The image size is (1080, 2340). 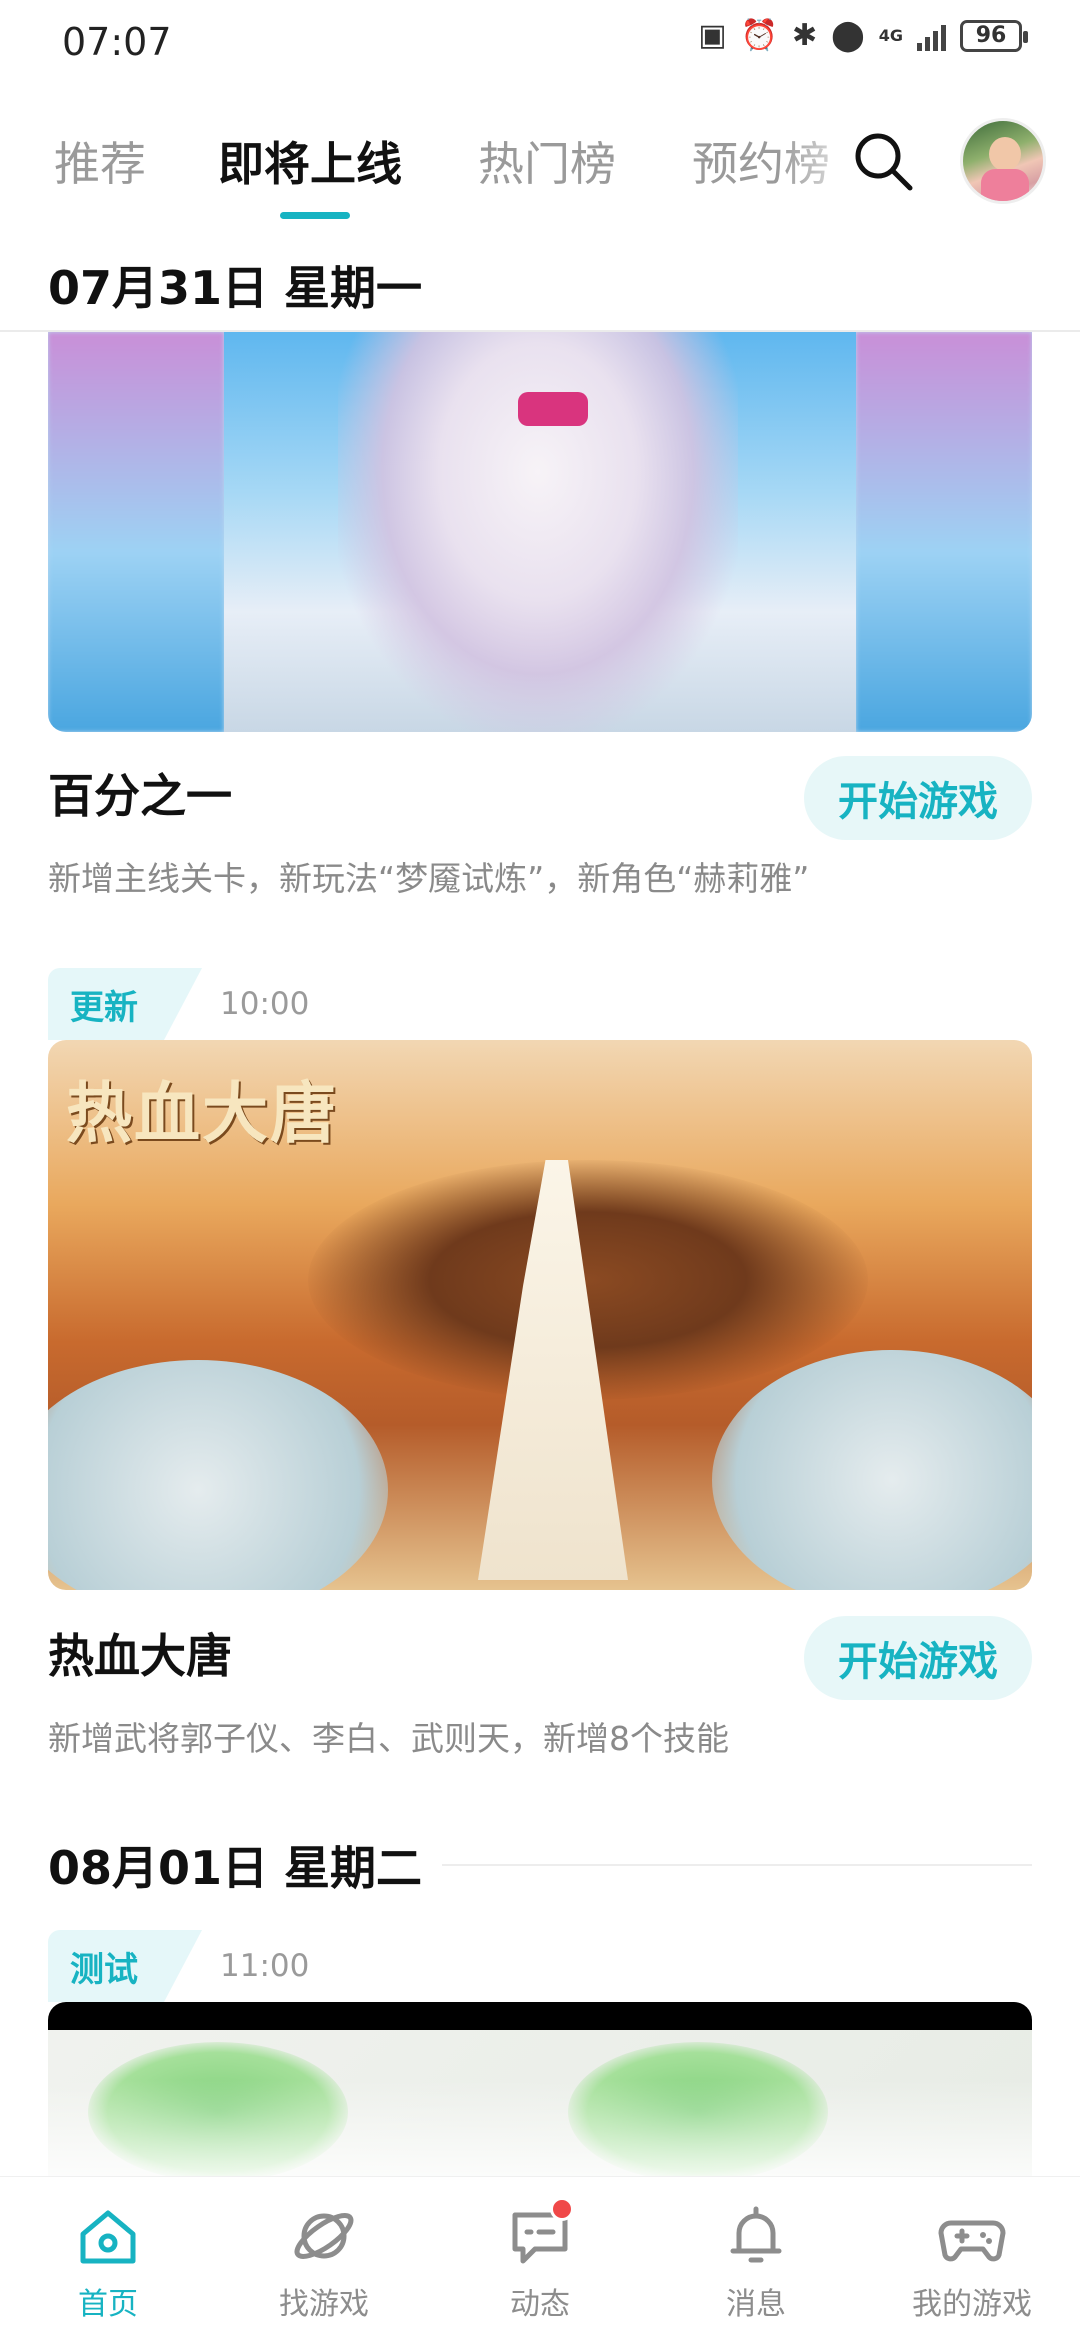 I want to click on nfc-icon: ▣, so click(x=712, y=35).